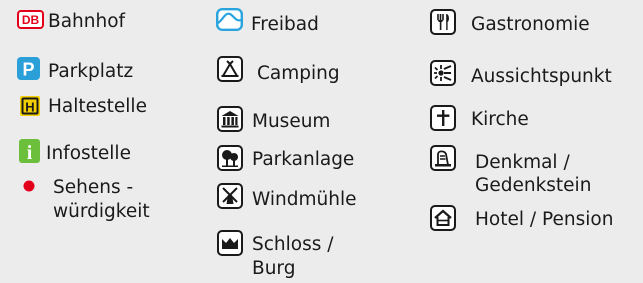  What do you see at coordinates (93, 187) in the screenshot?
I see `legend-label-sehens-line1: Sehens -` at bounding box center [93, 187].